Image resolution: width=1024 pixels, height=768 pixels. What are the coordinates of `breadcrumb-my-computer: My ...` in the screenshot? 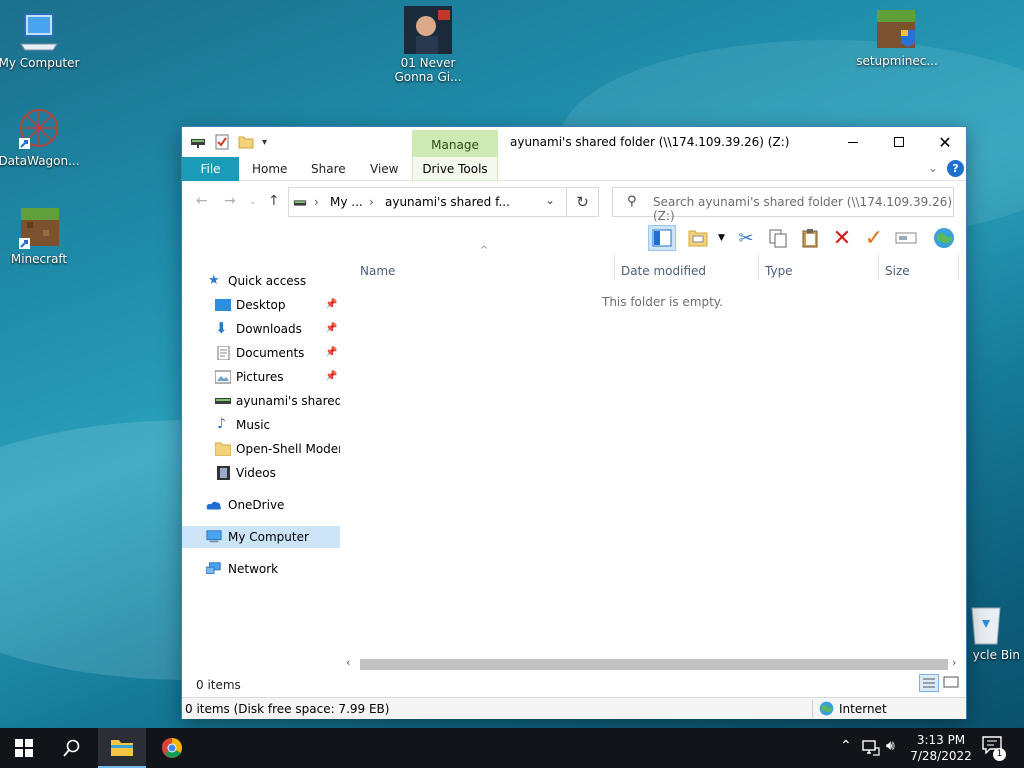 It's located at (346, 202).